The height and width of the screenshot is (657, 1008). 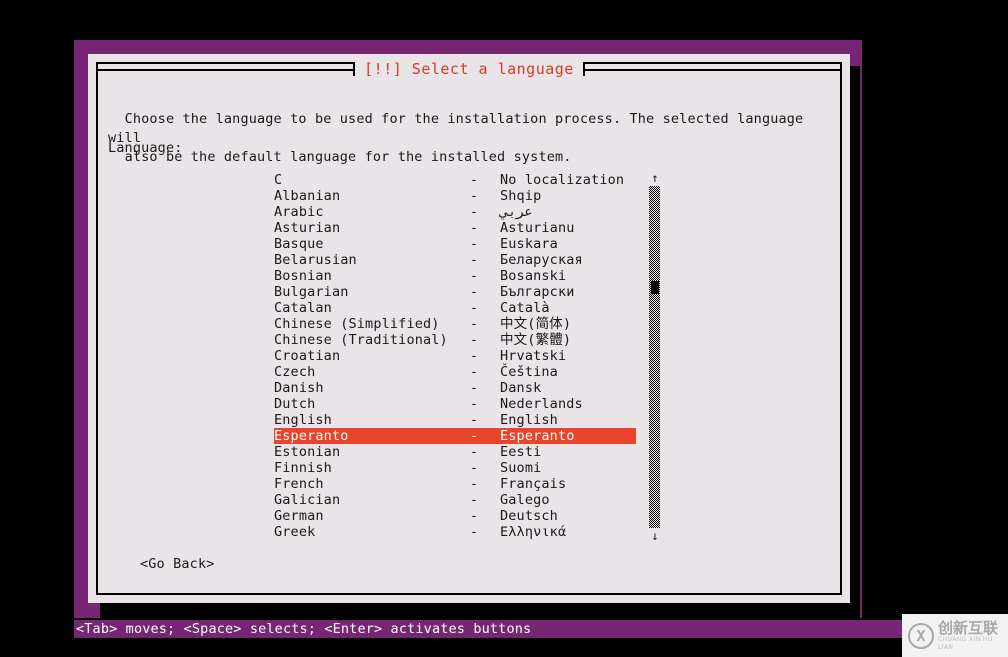 What do you see at coordinates (521, 452) in the screenshot?
I see `language-name-native: Eesti` at bounding box center [521, 452].